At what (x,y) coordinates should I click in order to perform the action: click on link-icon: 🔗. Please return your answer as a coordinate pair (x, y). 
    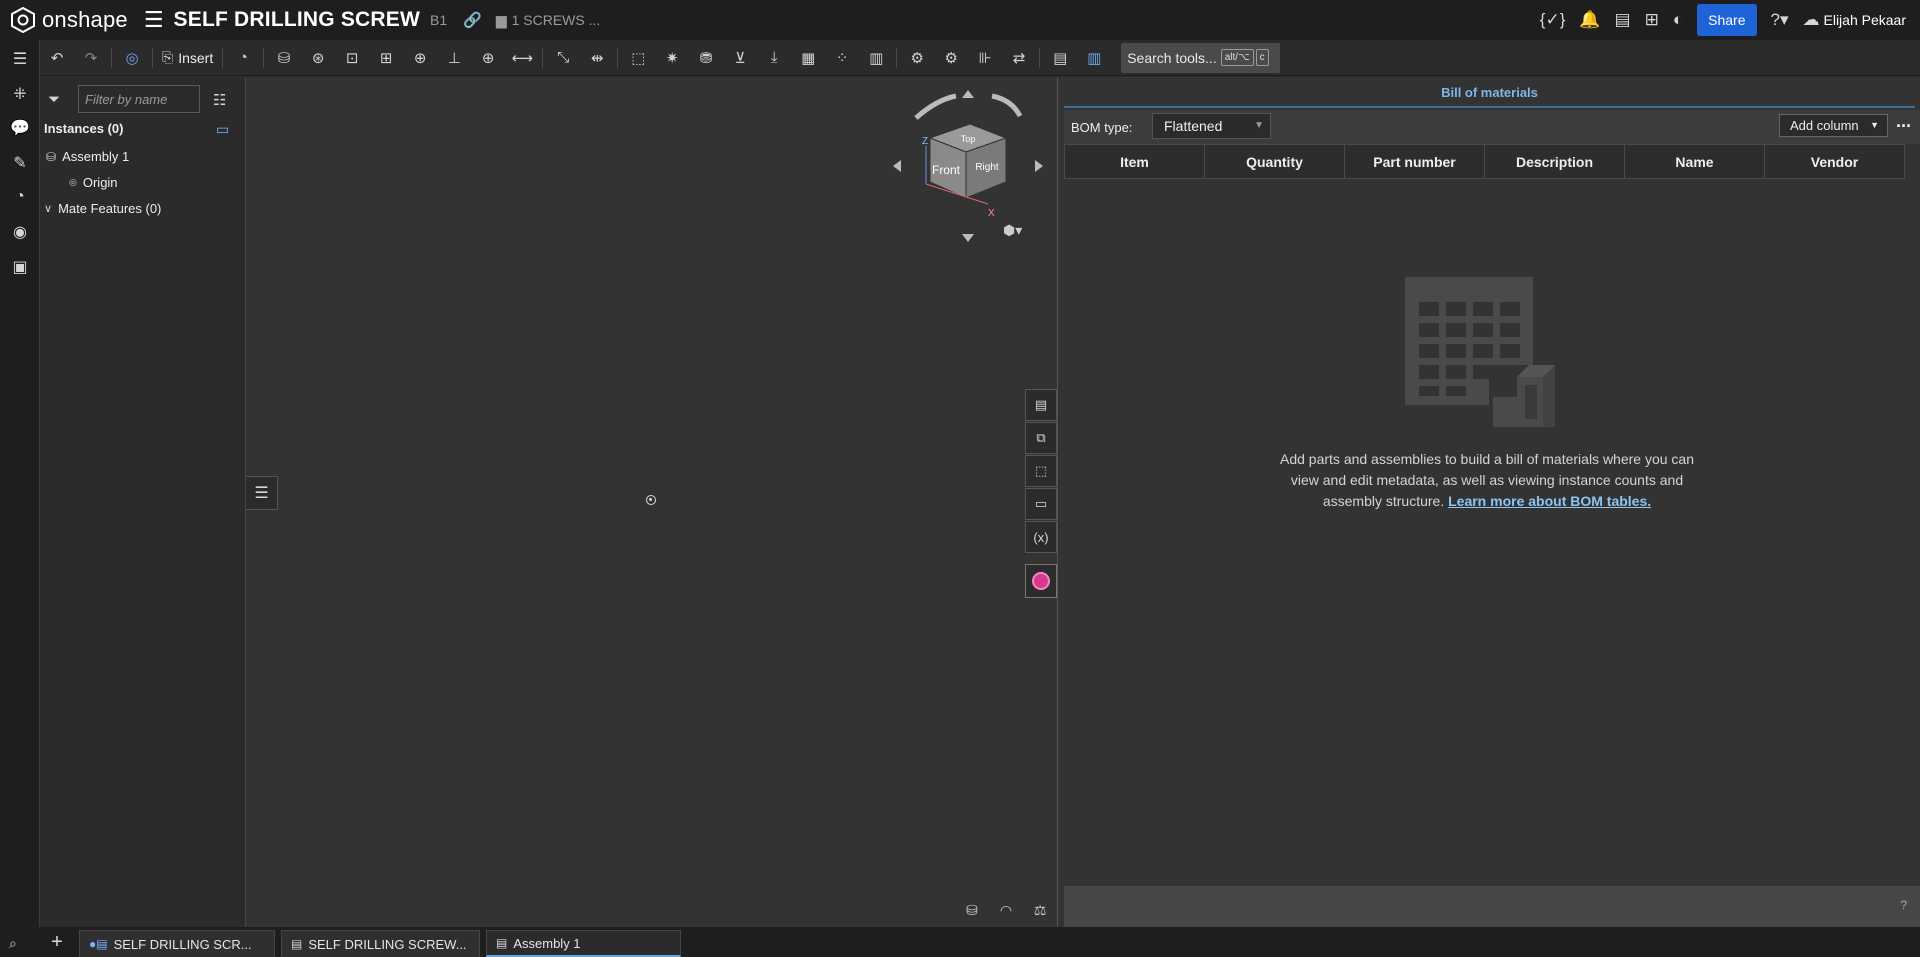
    Looking at the image, I should click on (472, 20).